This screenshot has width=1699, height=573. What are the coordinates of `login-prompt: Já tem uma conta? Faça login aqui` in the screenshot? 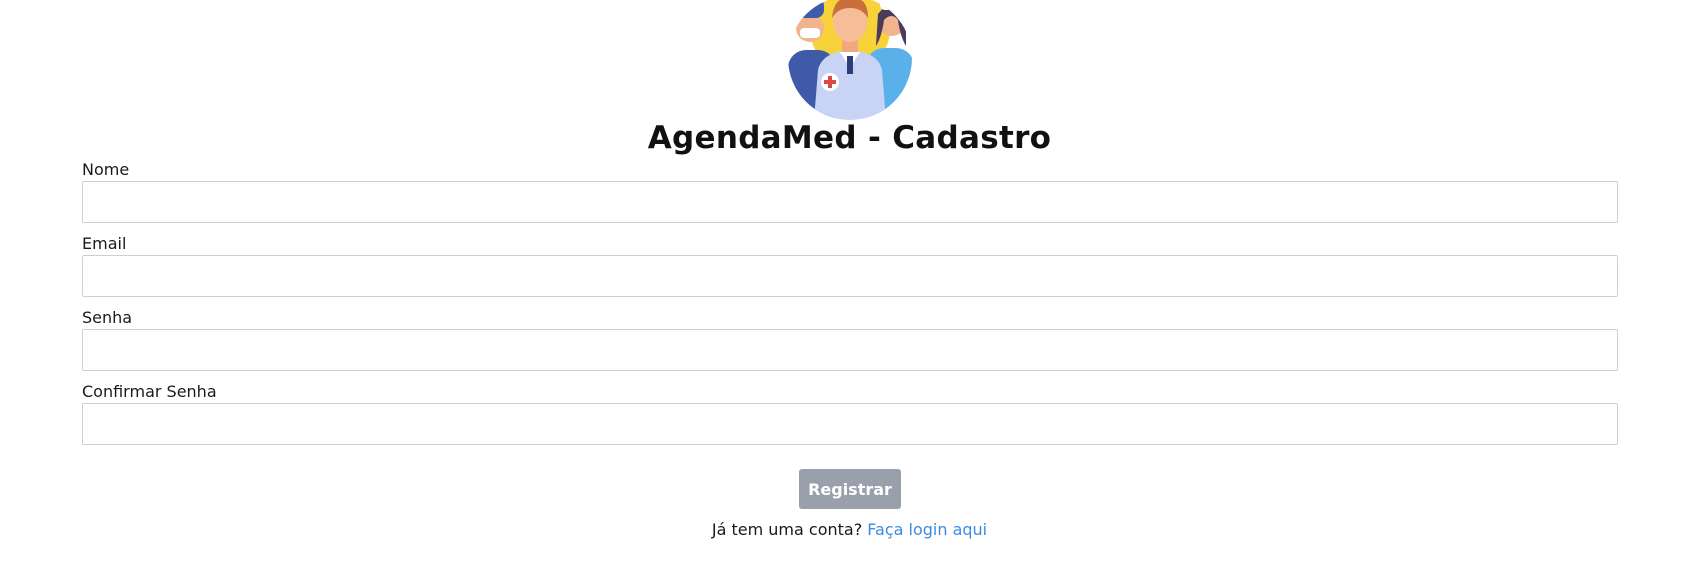 It's located at (849, 529).